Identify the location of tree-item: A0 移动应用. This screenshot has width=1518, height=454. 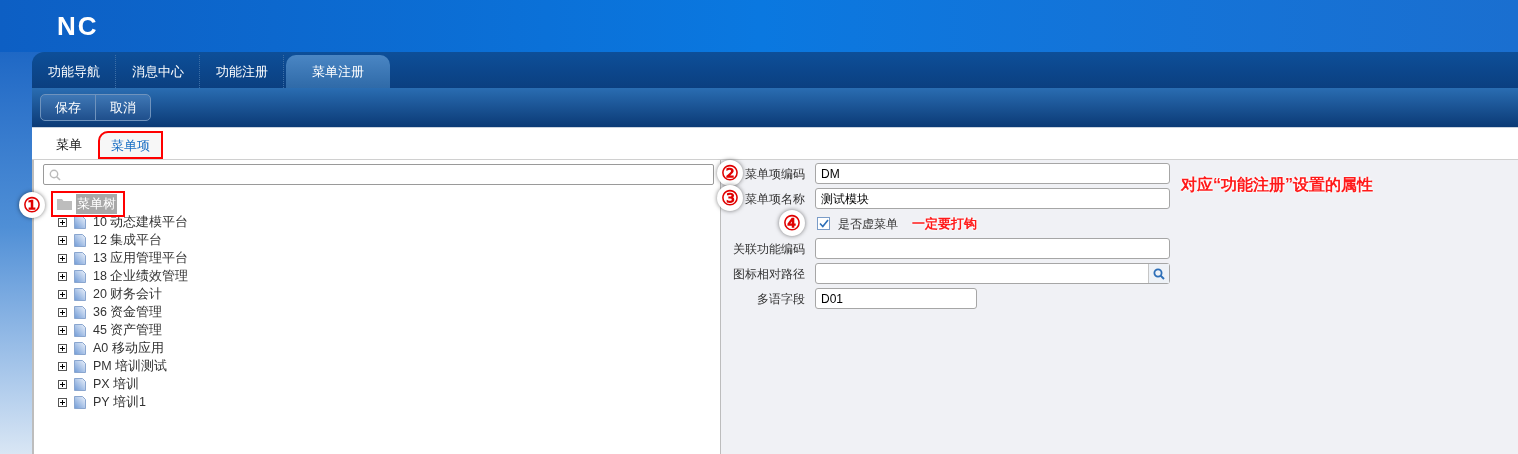
(128, 348).